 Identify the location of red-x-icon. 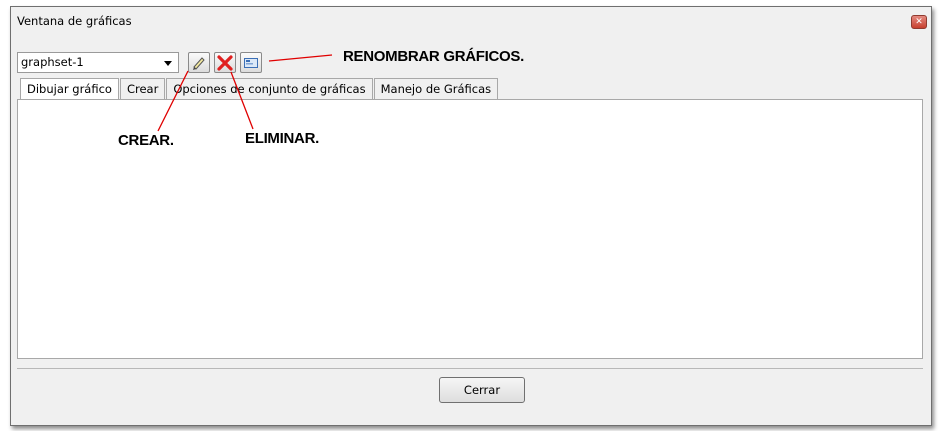
(225, 63).